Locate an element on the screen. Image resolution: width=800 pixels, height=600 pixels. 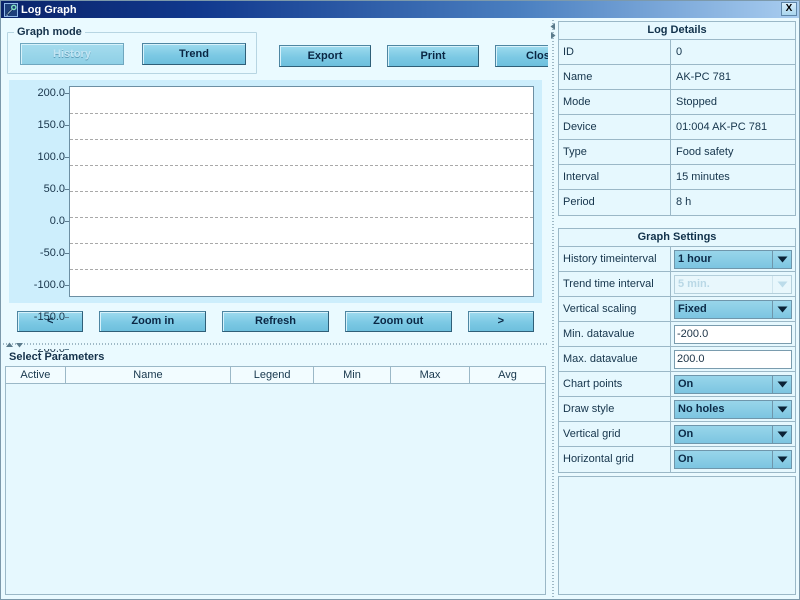
history-button: History is located at coordinates (72, 54).